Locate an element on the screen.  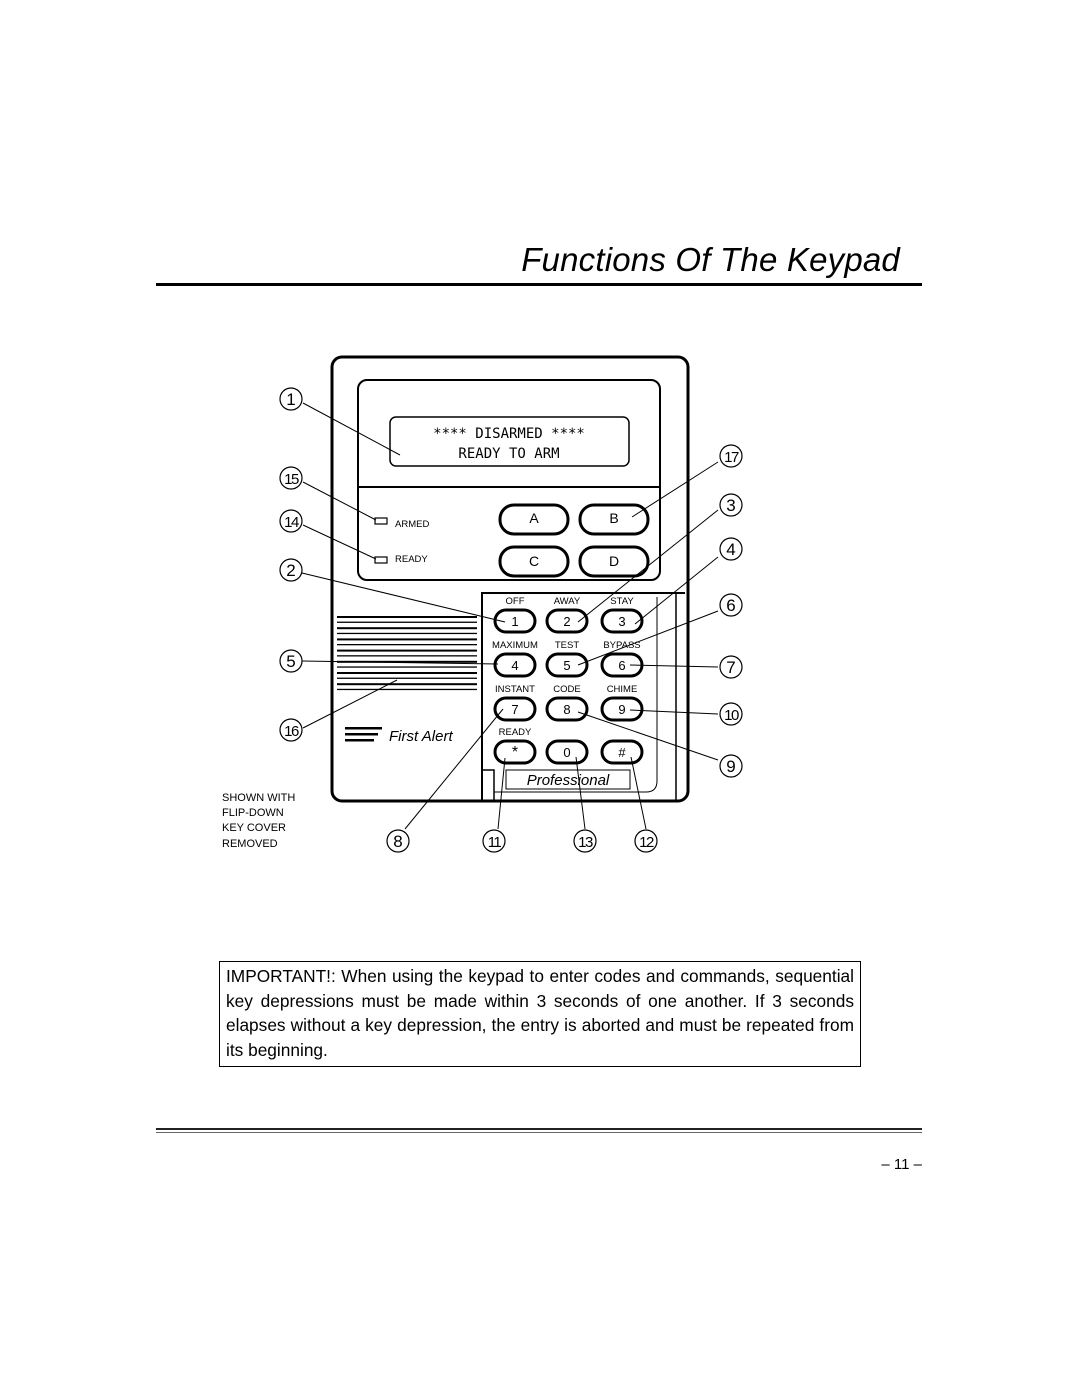
callout-number: 13 is located at coordinates (585, 842).